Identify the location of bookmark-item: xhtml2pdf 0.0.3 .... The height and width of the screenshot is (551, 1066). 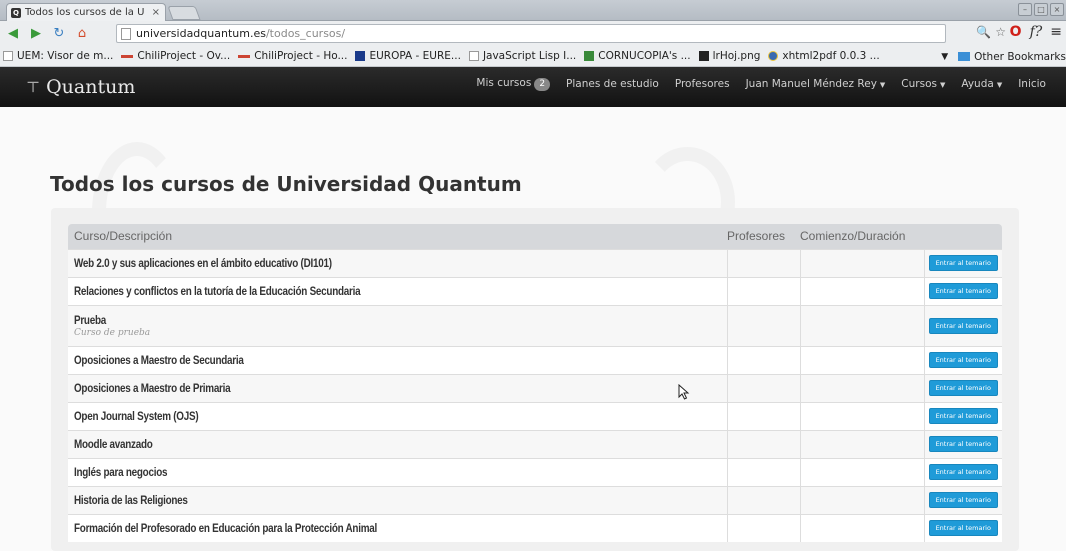
(824, 56).